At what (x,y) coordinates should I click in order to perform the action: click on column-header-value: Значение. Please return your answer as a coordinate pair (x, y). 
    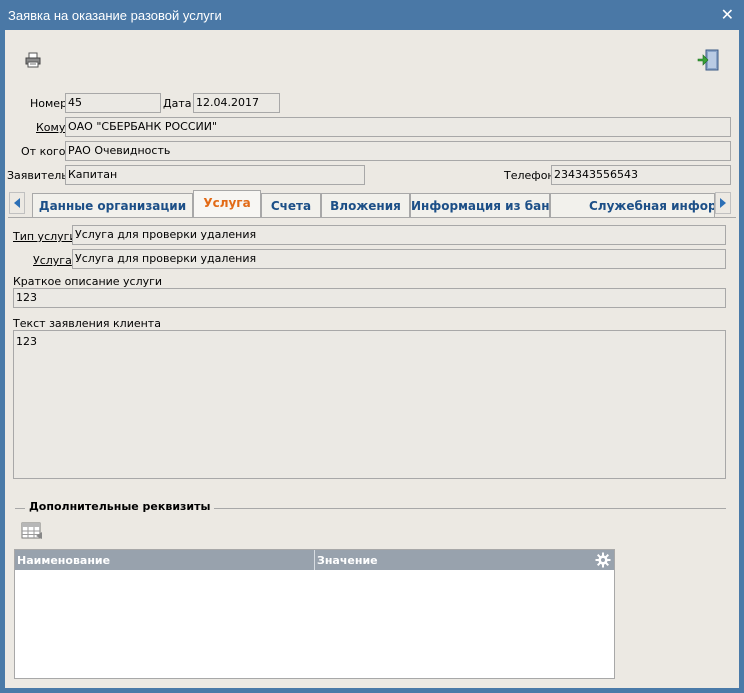
    Looking at the image, I should click on (347, 560).